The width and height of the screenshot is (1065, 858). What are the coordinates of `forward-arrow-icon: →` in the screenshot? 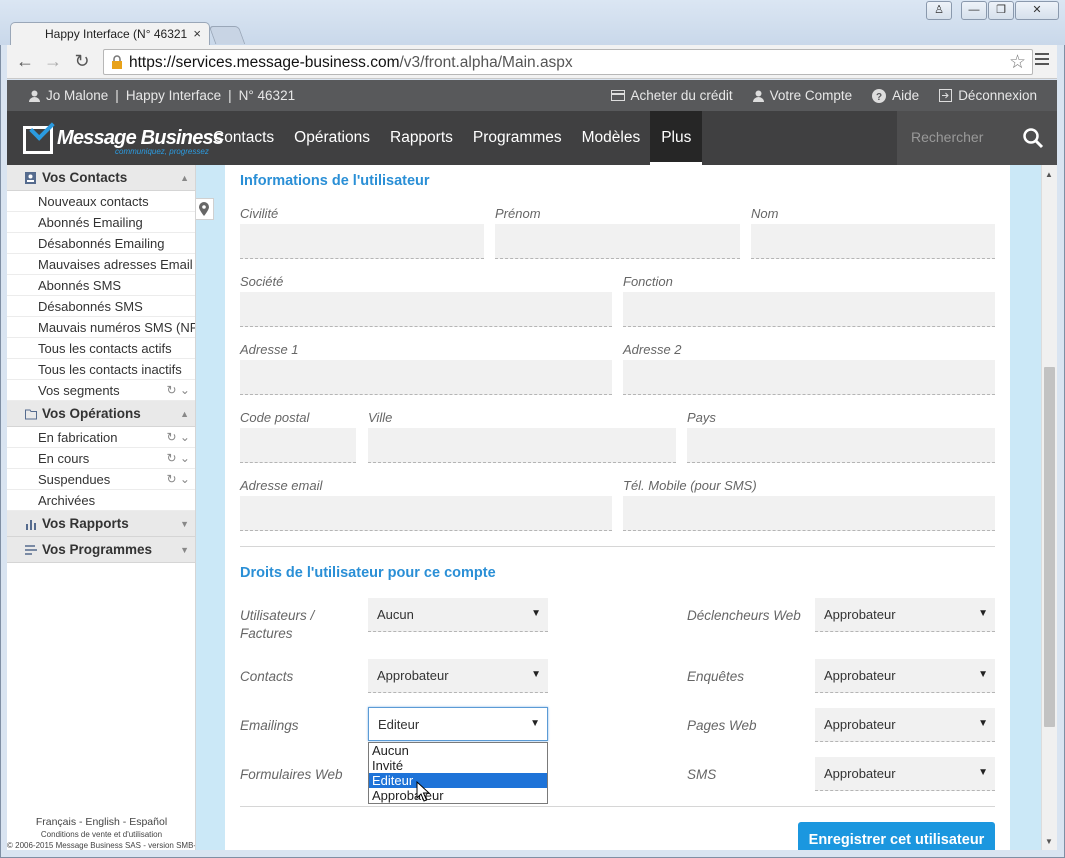 It's located at (53, 62).